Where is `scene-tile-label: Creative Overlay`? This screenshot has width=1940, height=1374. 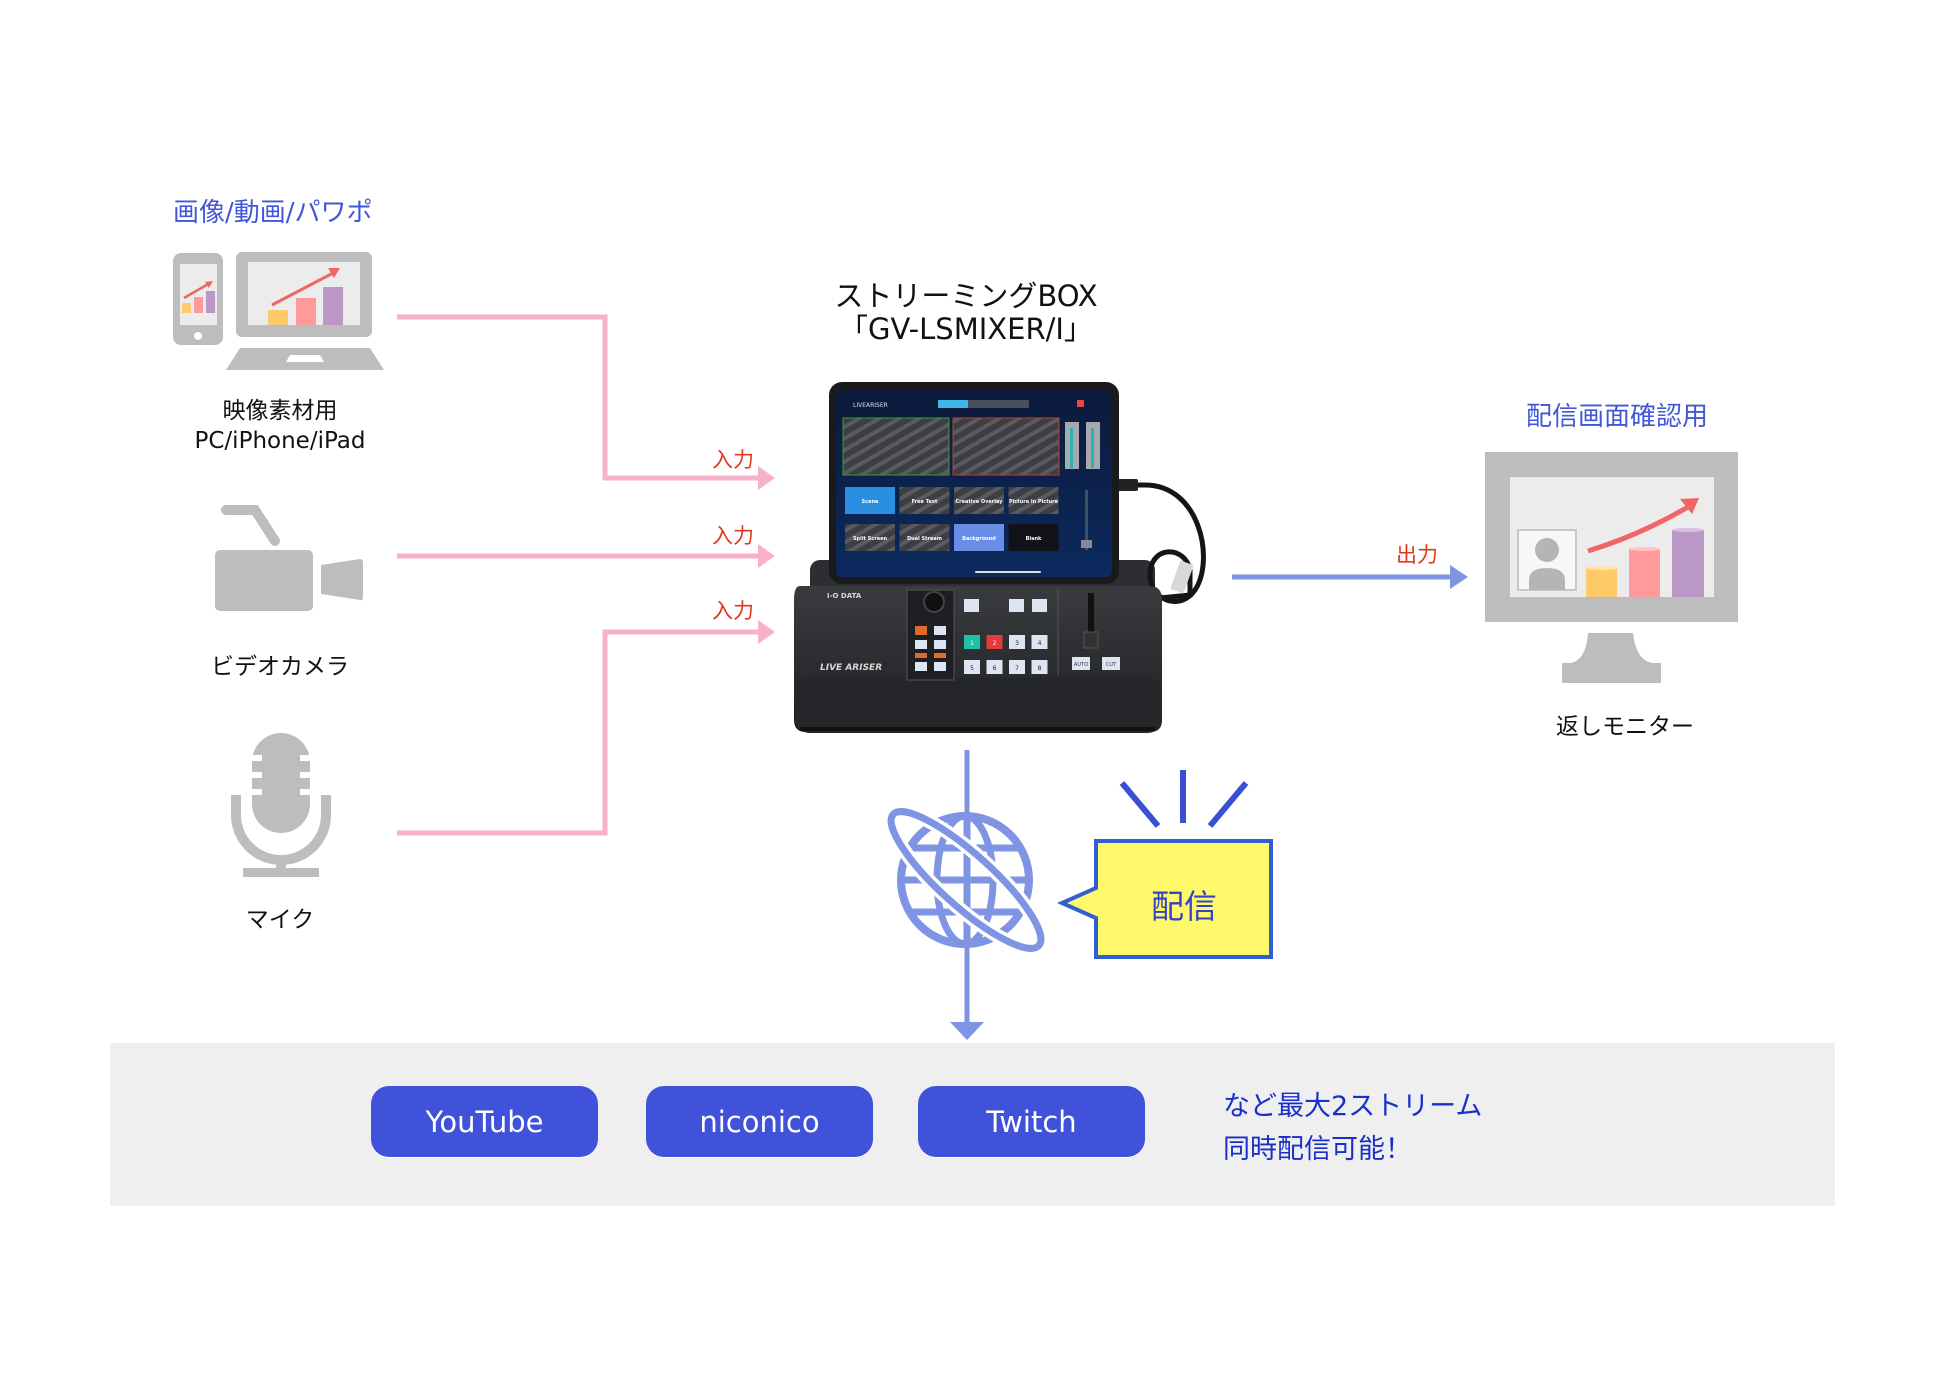
scene-tile-label: Creative Overlay is located at coordinates (980, 502).